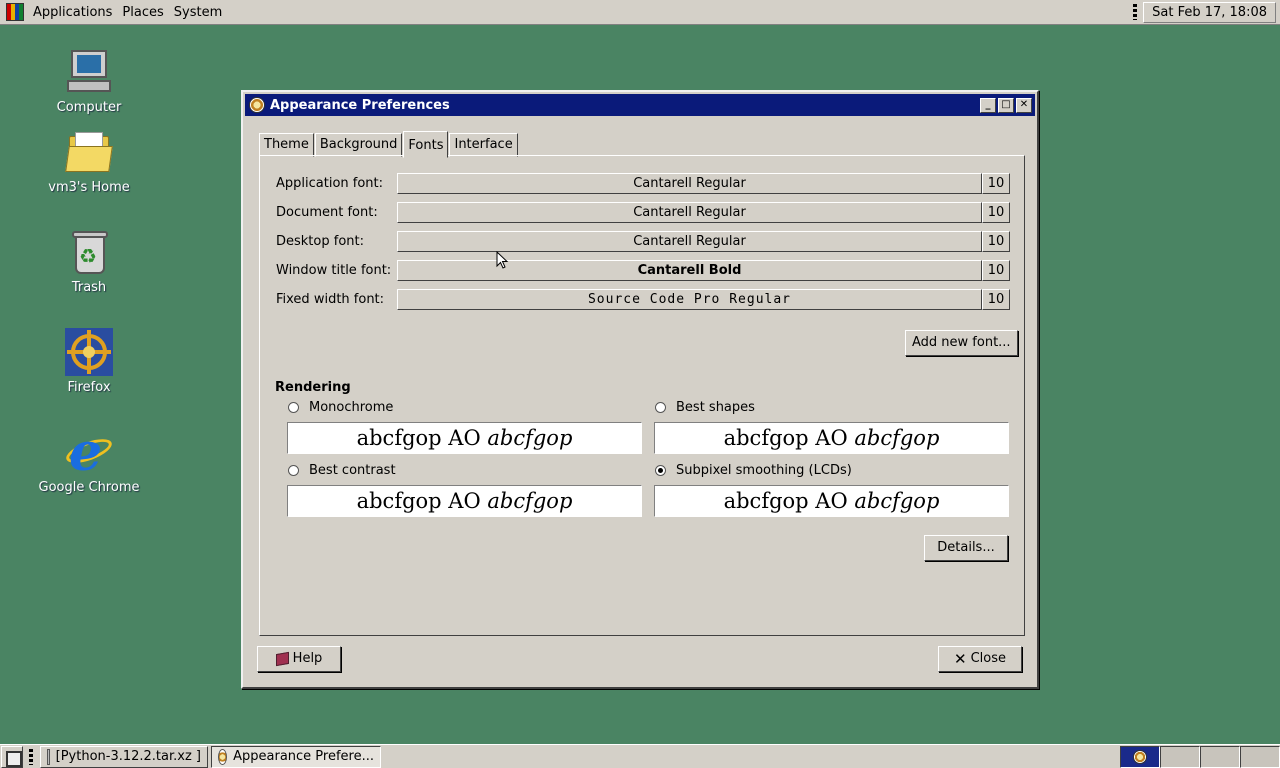 This screenshot has height=768, width=1280. What do you see at coordinates (764, 470) in the screenshot?
I see `radio-label: Subpixel smoothing (LCDs)` at bounding box center [764, 470].